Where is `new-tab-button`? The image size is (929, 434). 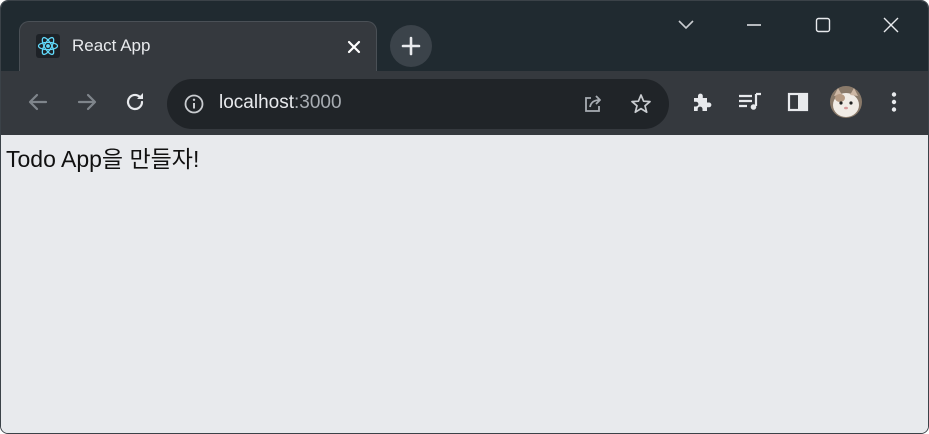
new-tab-button is located at coordinates (411, 46).